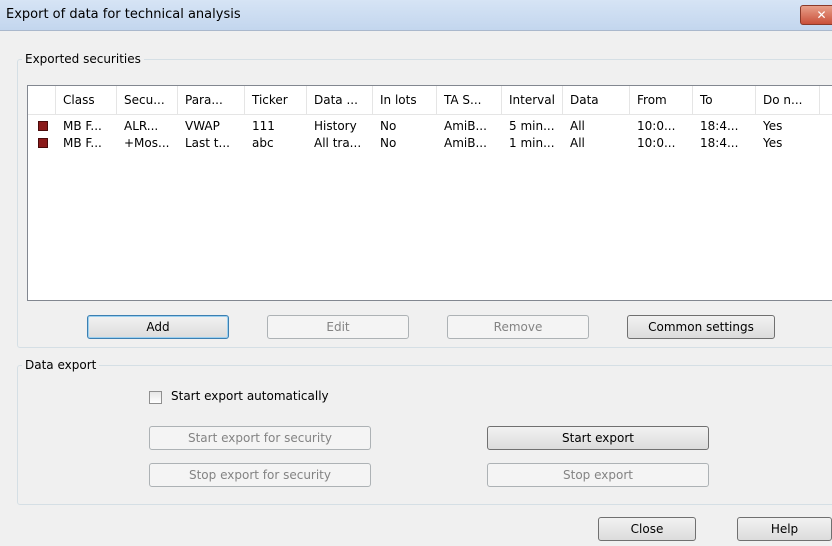 The image size is (832, 546). Describe the element at coordinates (598, 475) in the screenshot. I see `stop-export-button: Stop export` at that location.